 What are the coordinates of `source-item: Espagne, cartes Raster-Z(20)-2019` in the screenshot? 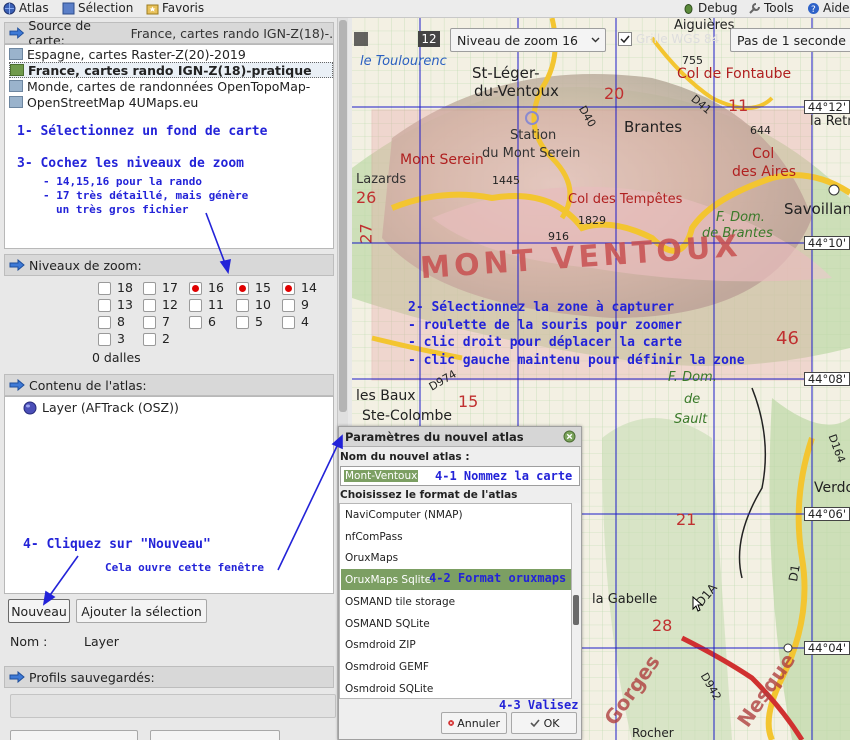 It's located at (127, 54).